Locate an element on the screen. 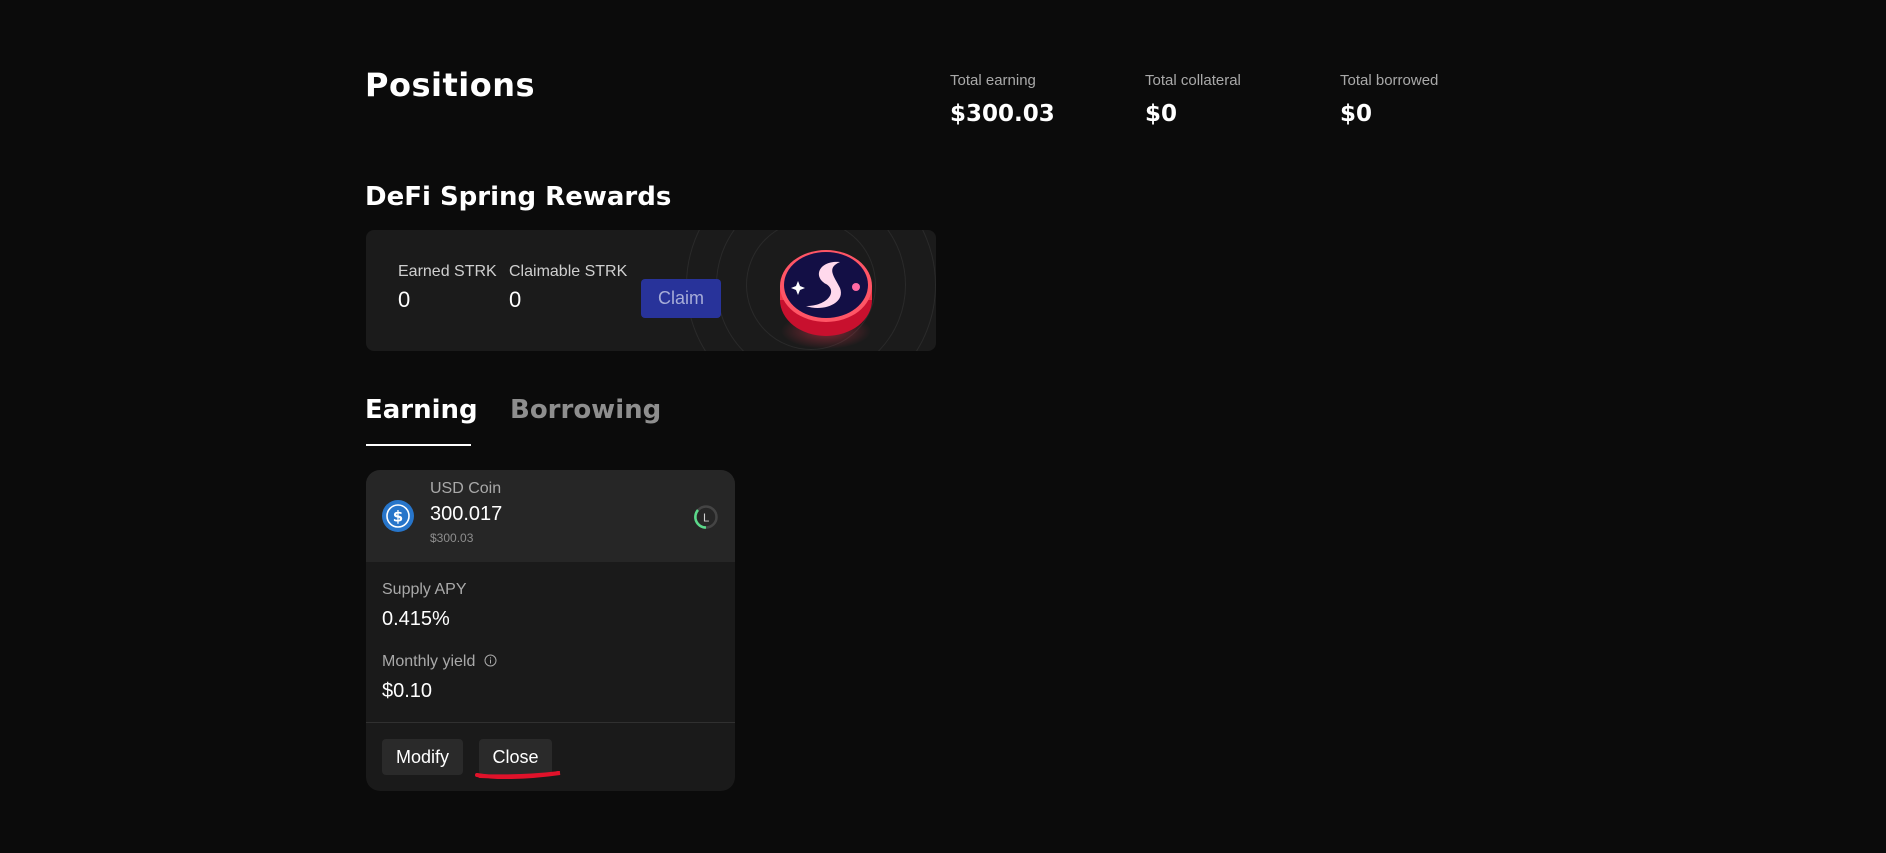 Image resolution: width=1886 pixels, height=853 pixels. total-earning-value: $300.03 is located at coordinates (1002, 114).